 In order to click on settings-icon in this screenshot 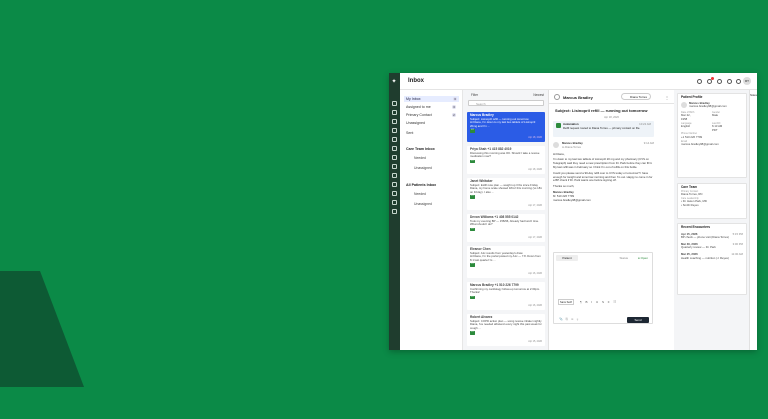, I will do `click(394, 202)`.